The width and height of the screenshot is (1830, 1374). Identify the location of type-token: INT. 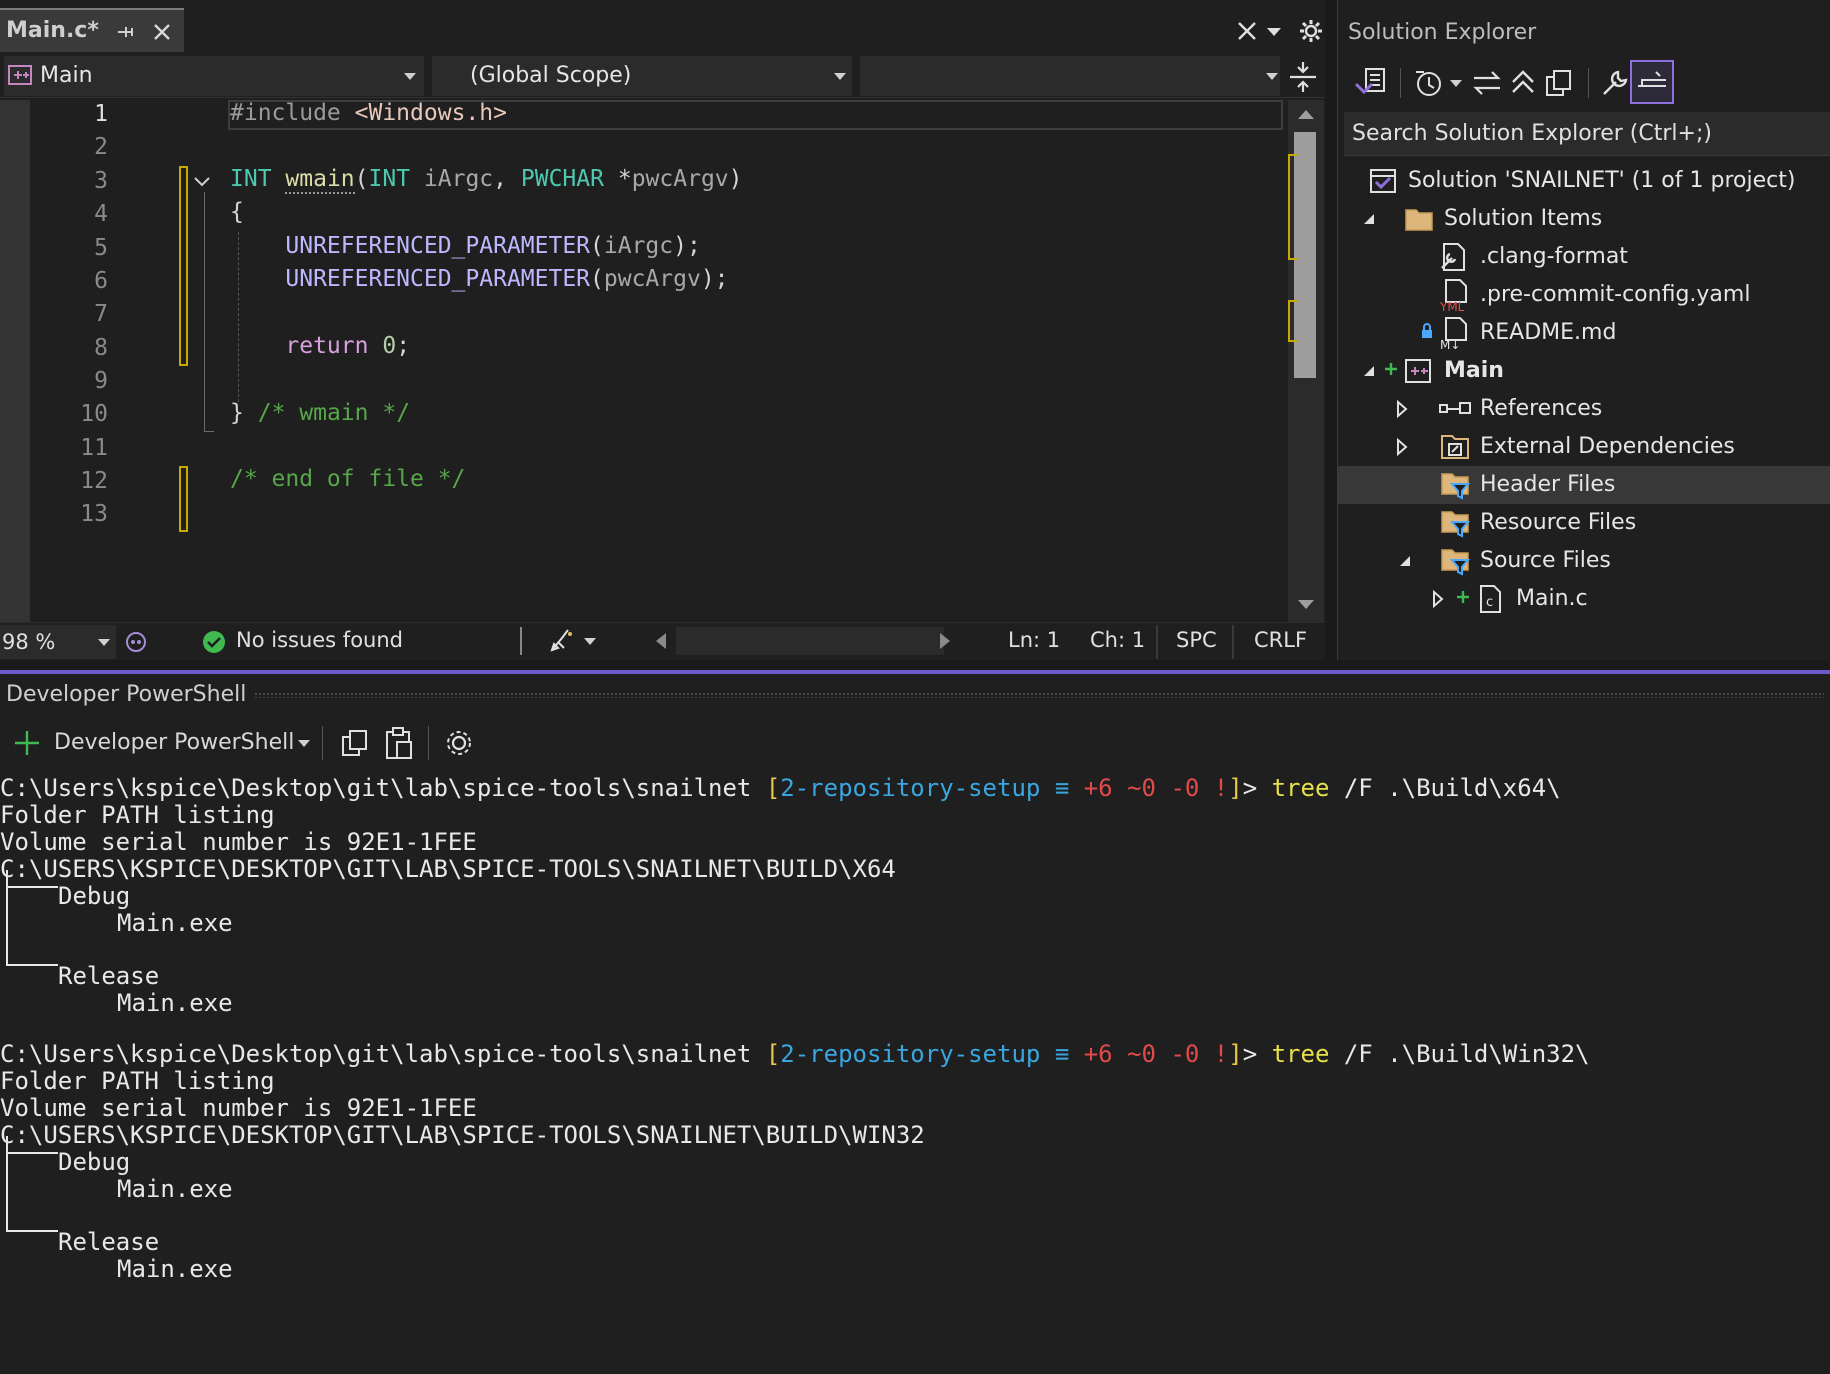
(389, 179).